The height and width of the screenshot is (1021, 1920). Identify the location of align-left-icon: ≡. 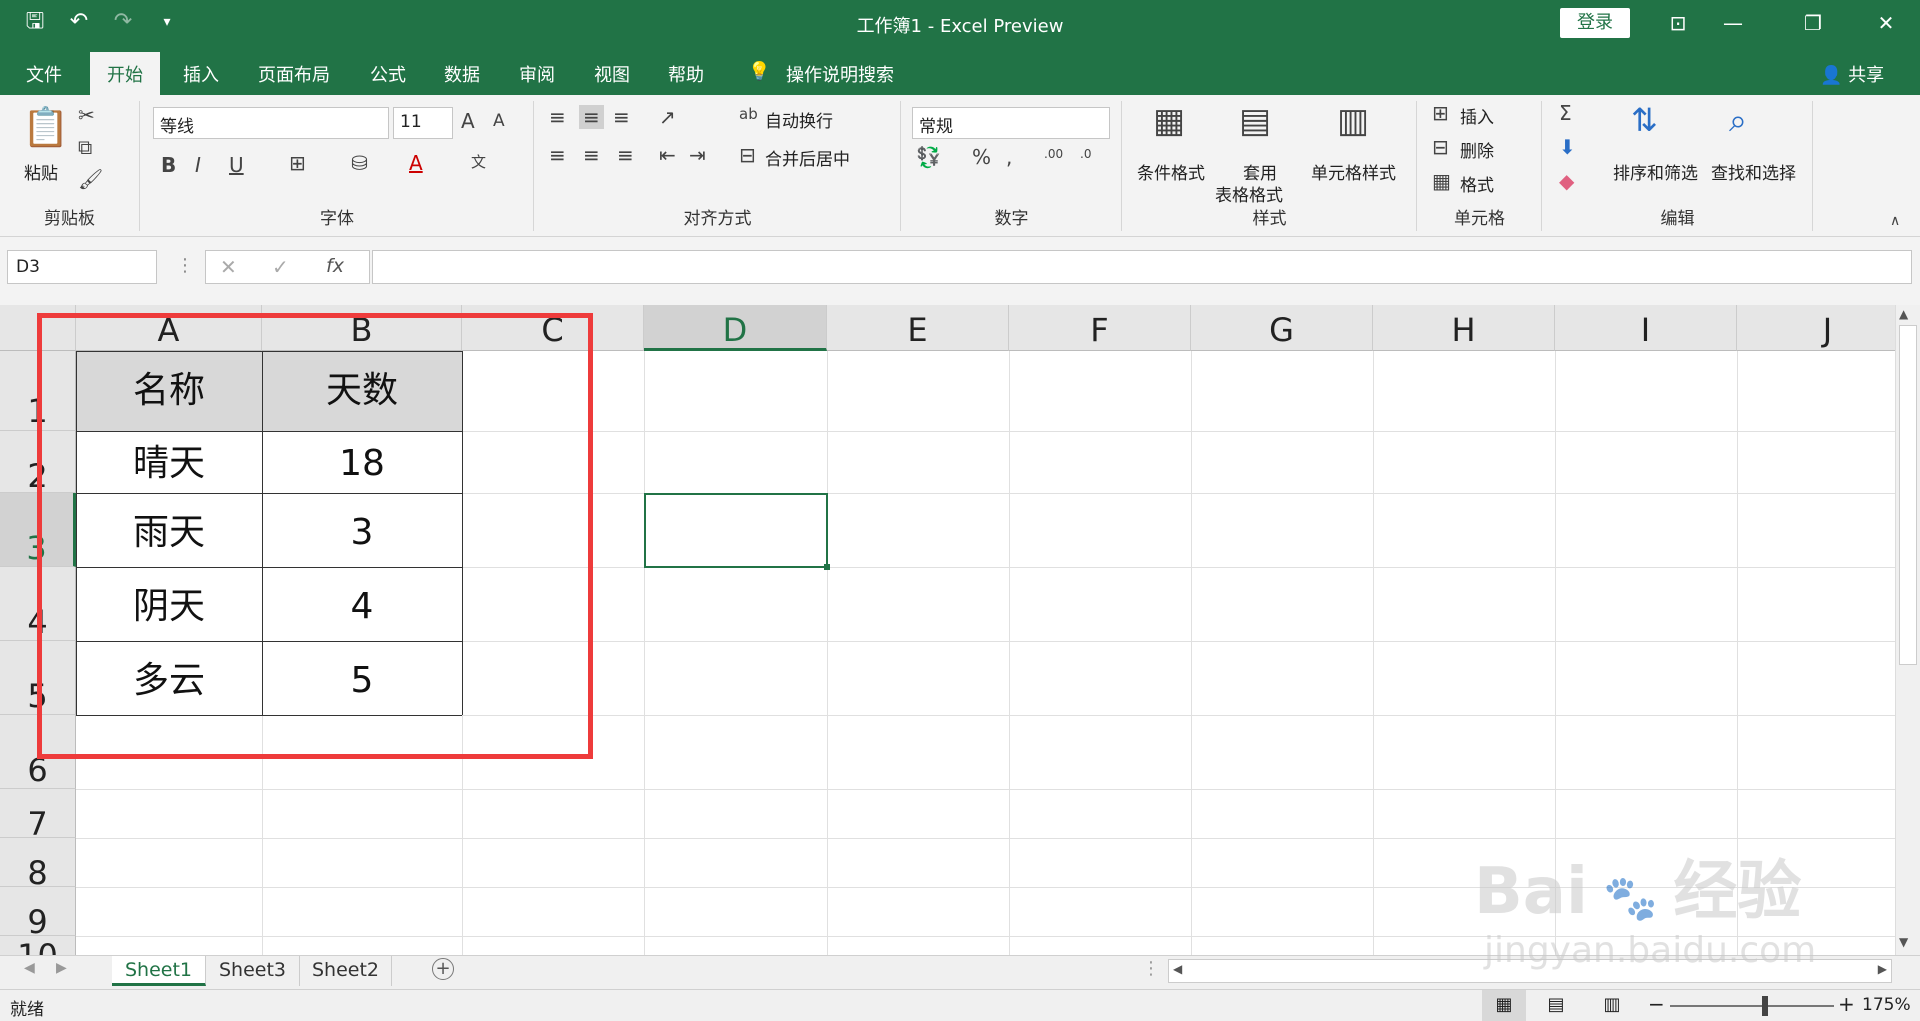
(557, 155).